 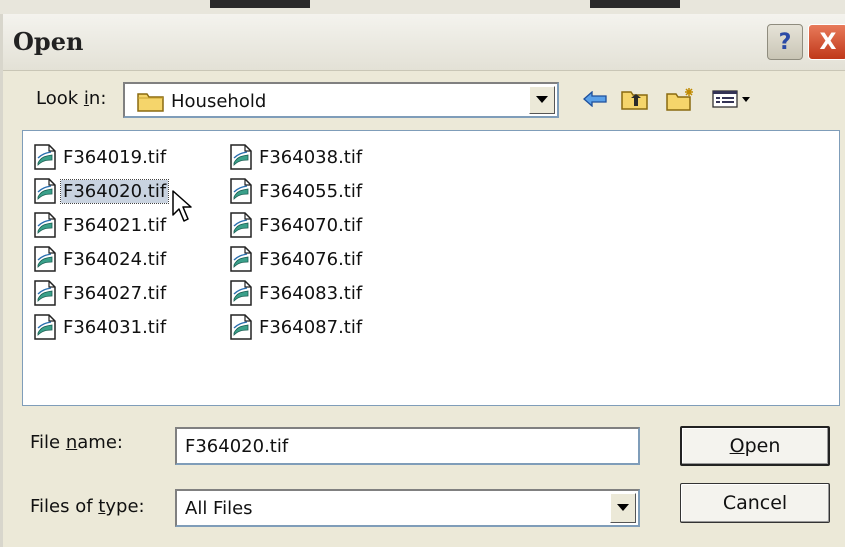 I want to click on open-button: Open, so click(x=755, y=446).